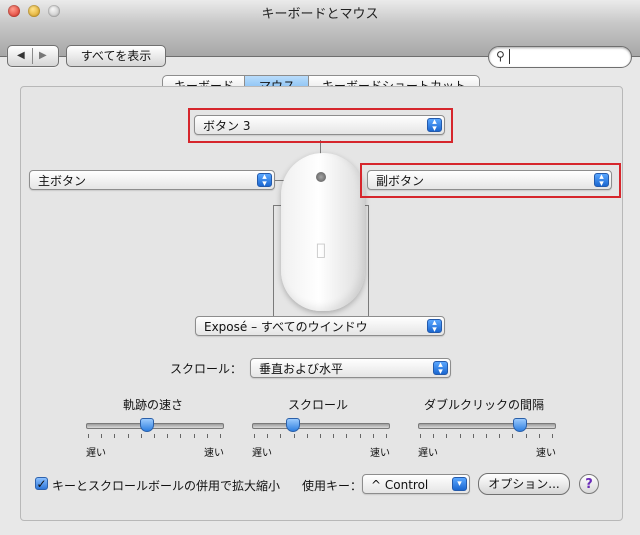  I want to click on search-field: ⚲, so click(560, 57).